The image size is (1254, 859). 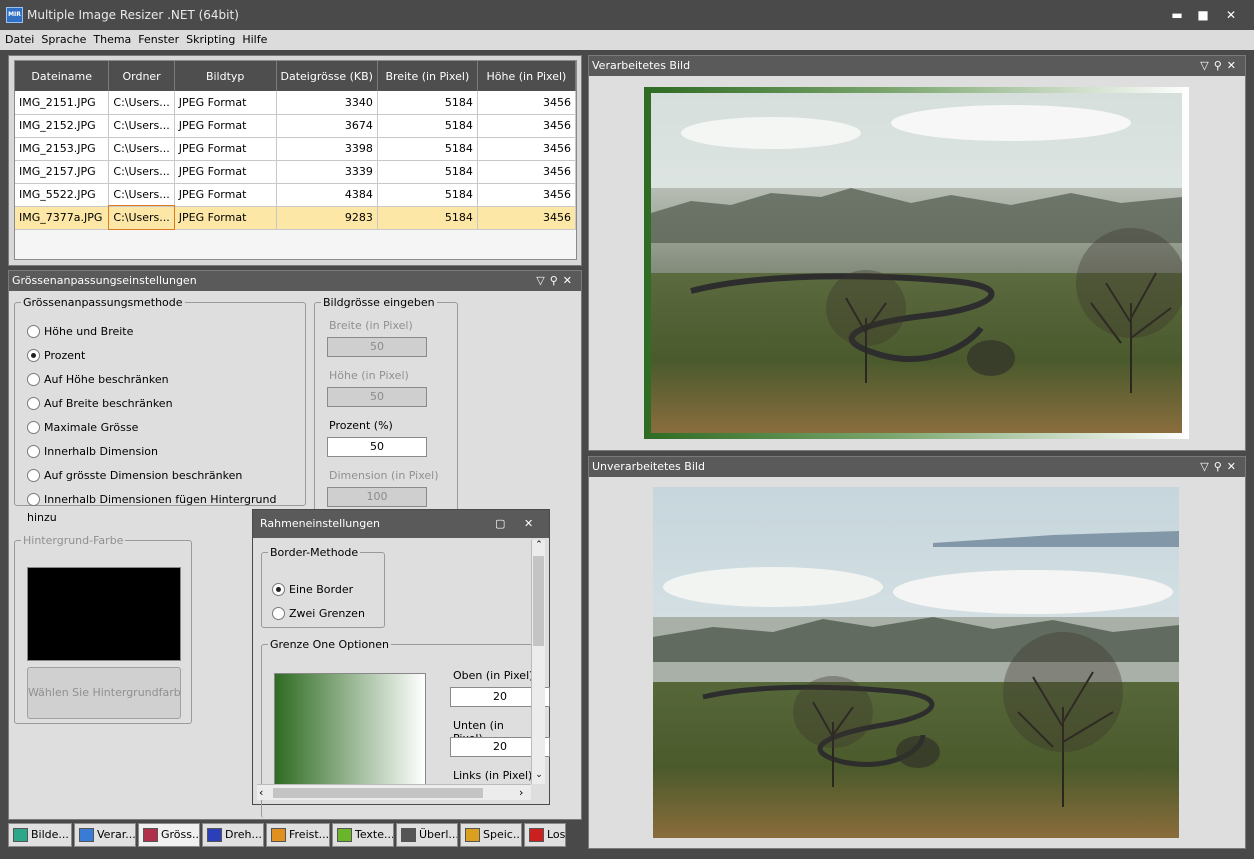 I want to click on vertical-scroll-thumb, so click(x=538, y=601).